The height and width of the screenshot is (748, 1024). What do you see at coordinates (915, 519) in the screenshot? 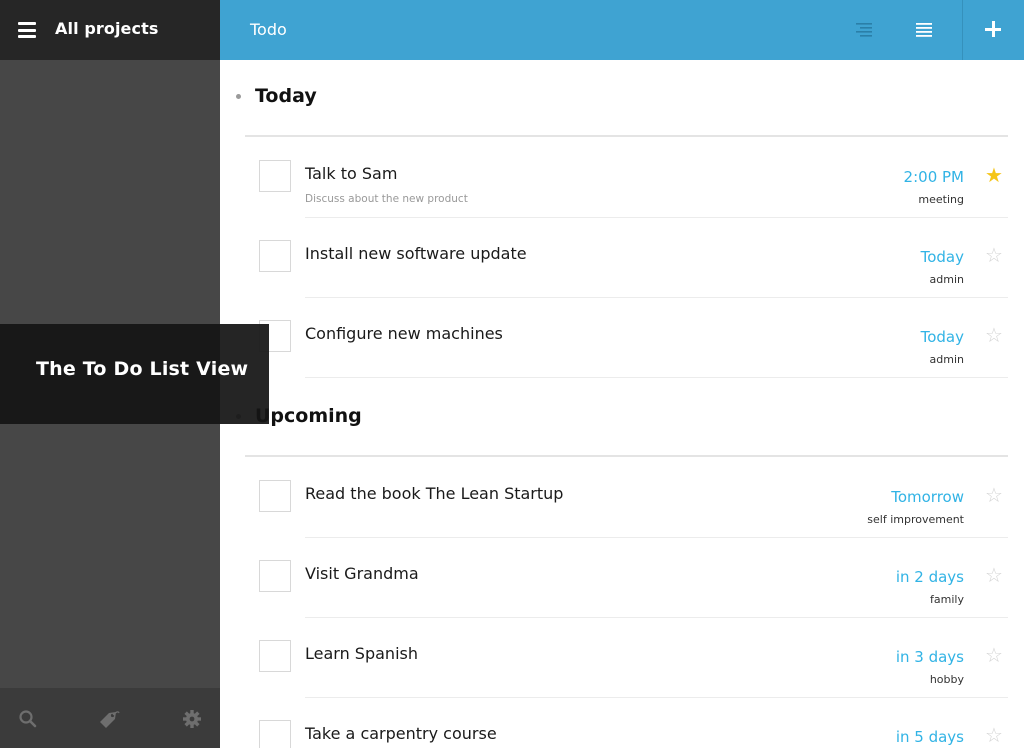
I see `task-tag: self improvement` at bounding box center [915, 519].